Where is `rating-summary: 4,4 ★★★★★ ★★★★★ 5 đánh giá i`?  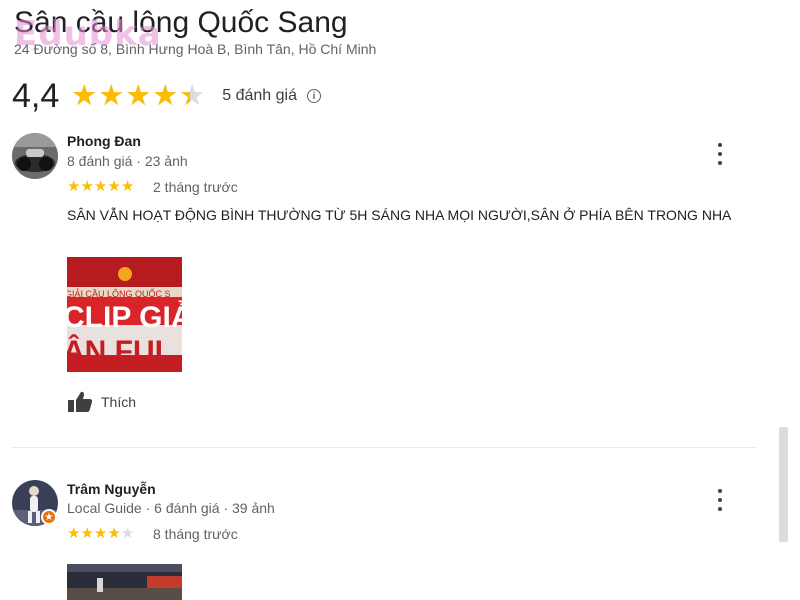 rating-summary: 4,4 ★★★★★ ★★★★★ 5 đánh giá i is located at coordinates (166, 95).